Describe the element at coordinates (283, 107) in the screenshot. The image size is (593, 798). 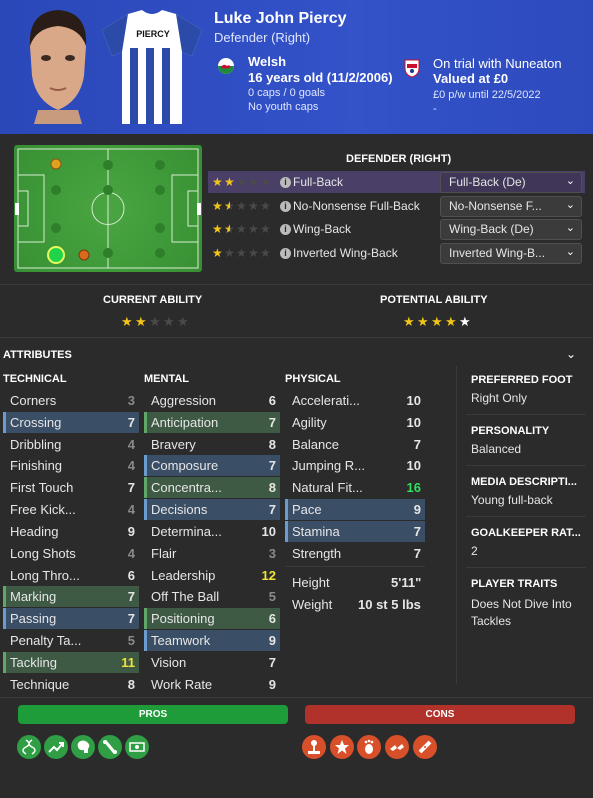
I see `youth-caps: No youth caps` at that location.